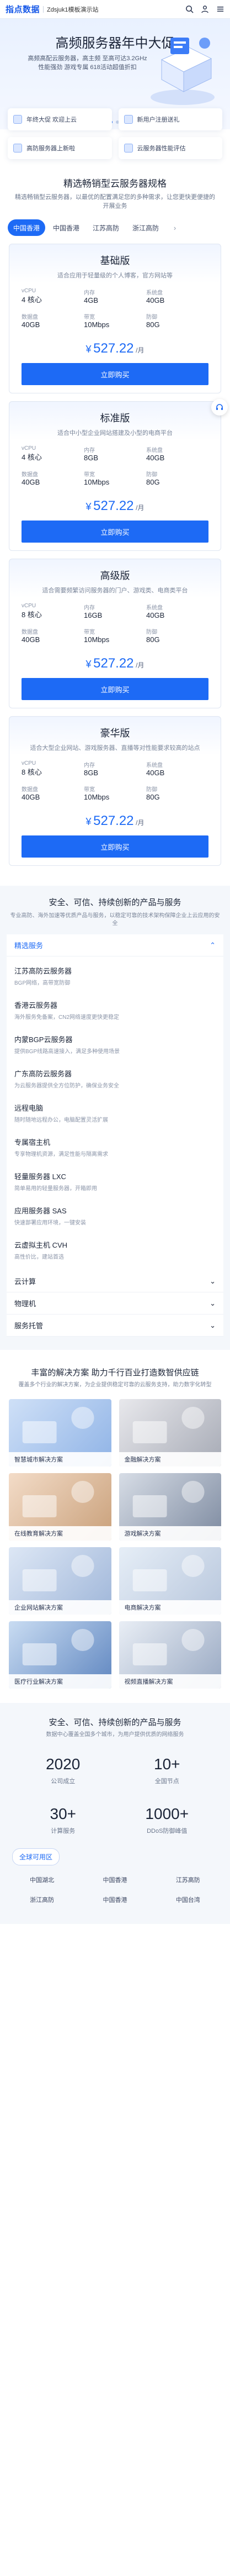 The width and height of the screenshot is (230, 2576). I want to click on product-item: 内蒙BGP云服务器 提供BGP线路高速接入，满足多种使用场景, so click(115, 1044).